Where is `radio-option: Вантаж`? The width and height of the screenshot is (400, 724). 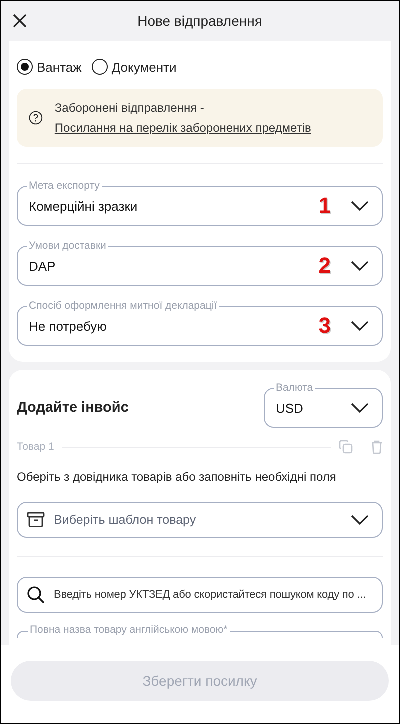
radio-option: Вантаж is located at coordinates (49, 67).